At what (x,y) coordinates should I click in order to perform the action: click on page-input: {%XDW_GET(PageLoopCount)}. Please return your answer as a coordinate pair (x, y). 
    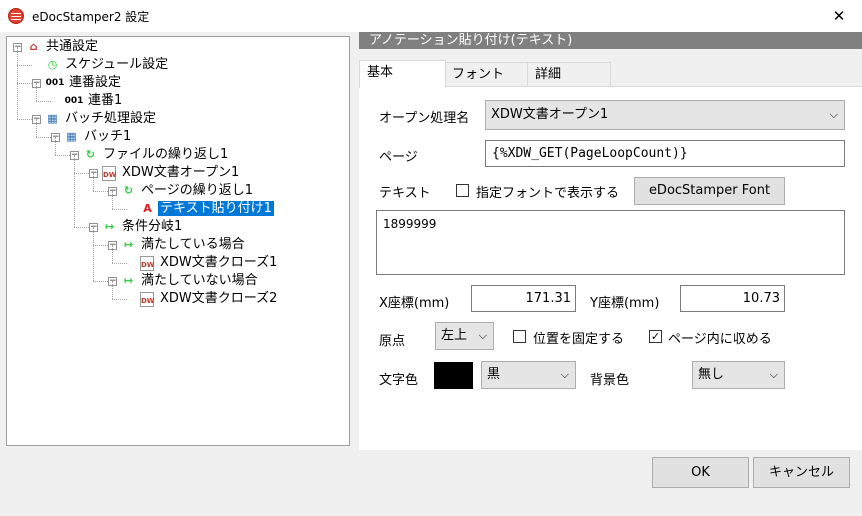
    Looking at the image, I should click on (665, 153).